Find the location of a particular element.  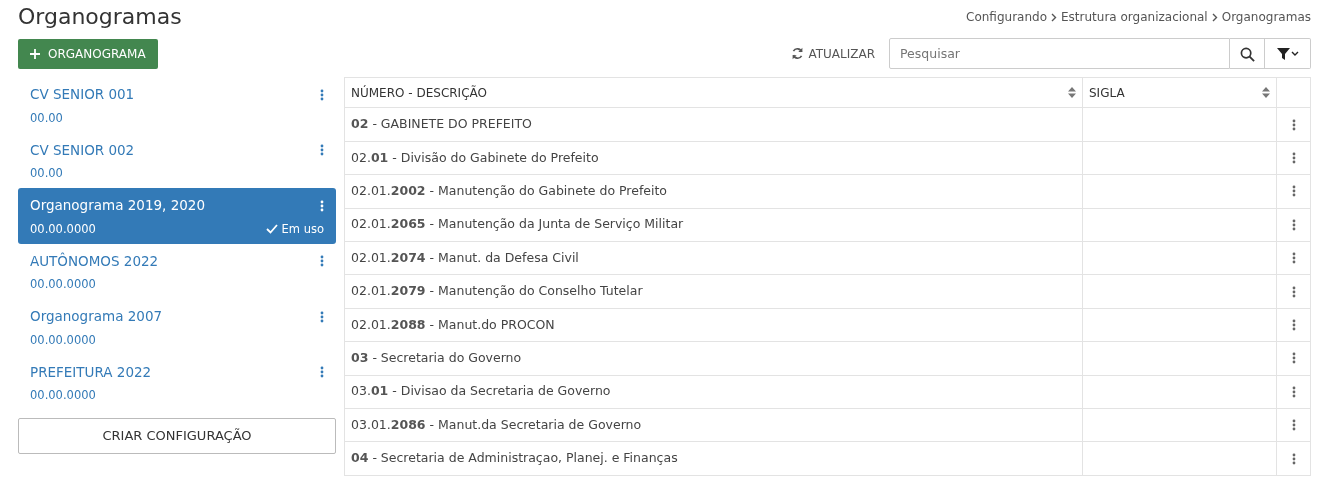

organogram-item: CV SENIOR 001 00.00 is located at coordinates (177, 105).